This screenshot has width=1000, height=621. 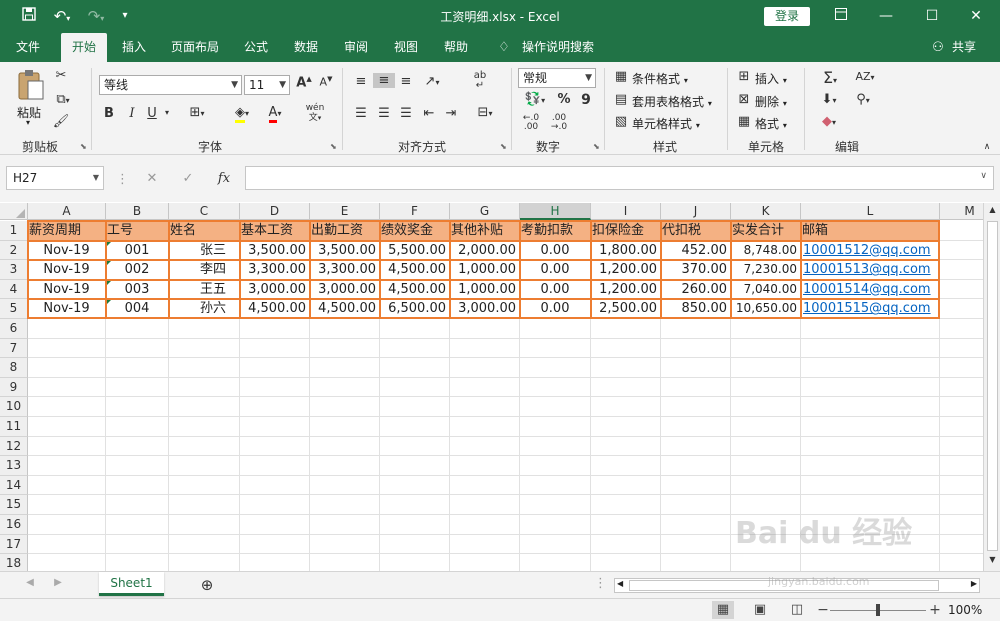 I want to click on table-cell: 7,230.00, so click(x=766, y=270).